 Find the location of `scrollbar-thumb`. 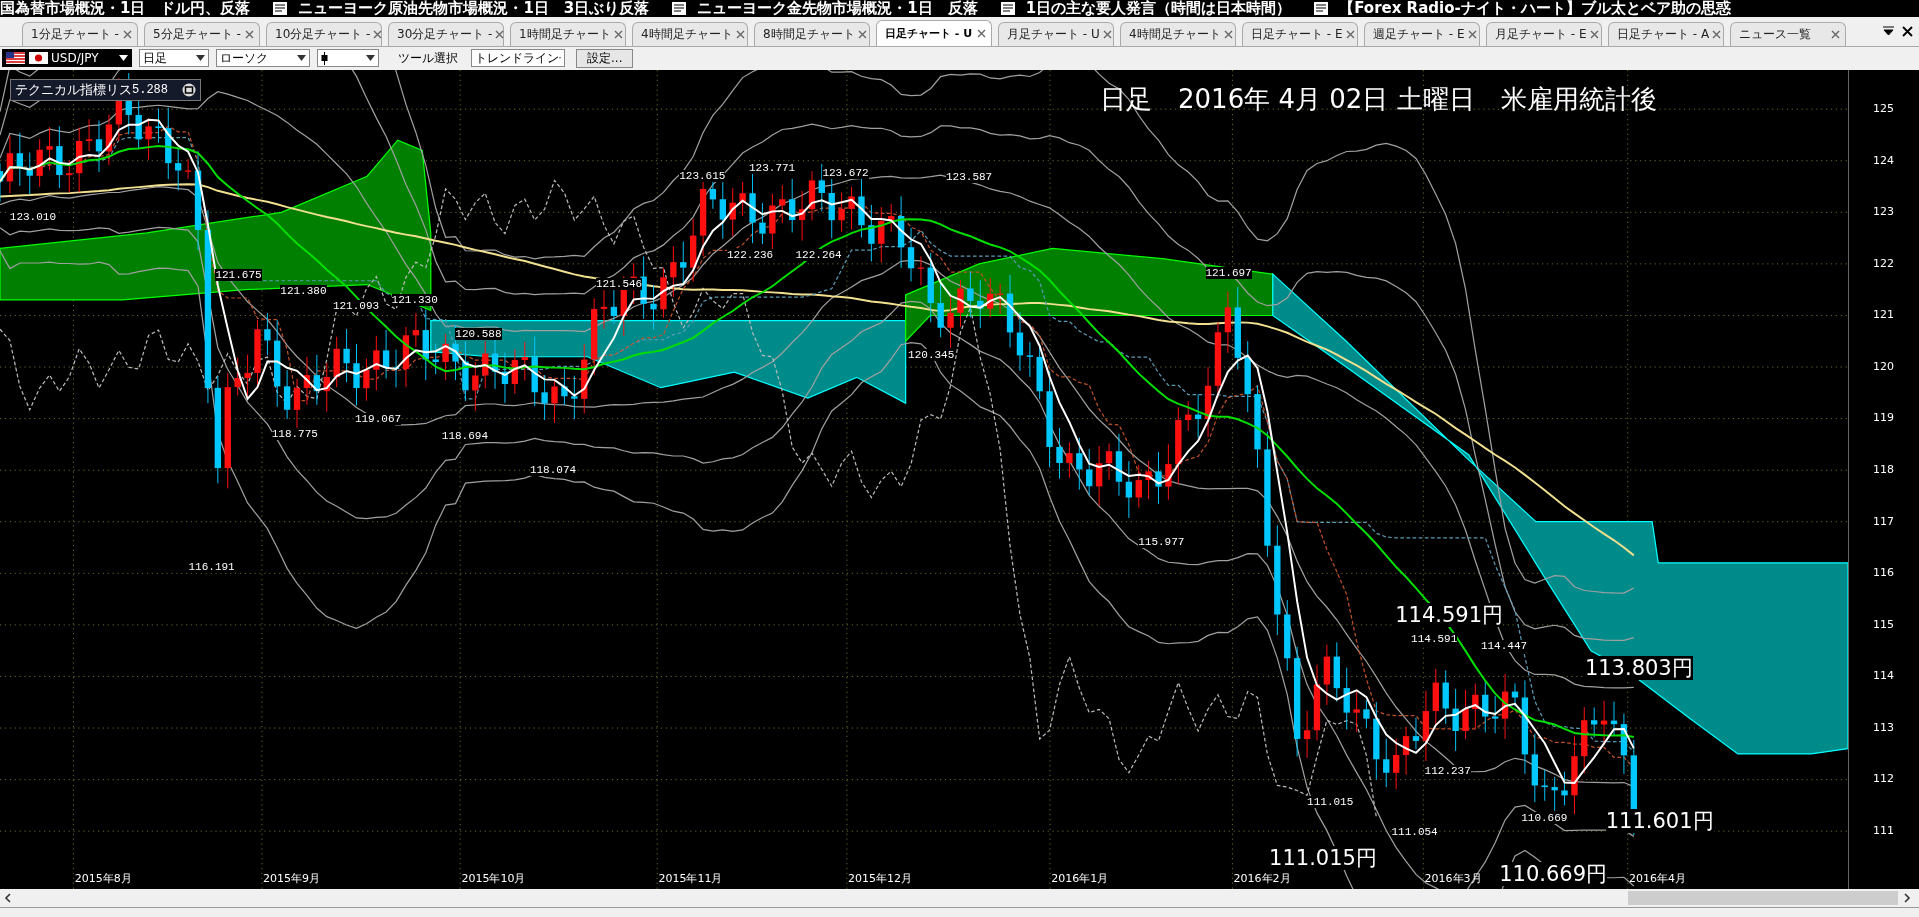

scrollbar-thumb is located at coordinates (1763, 898).